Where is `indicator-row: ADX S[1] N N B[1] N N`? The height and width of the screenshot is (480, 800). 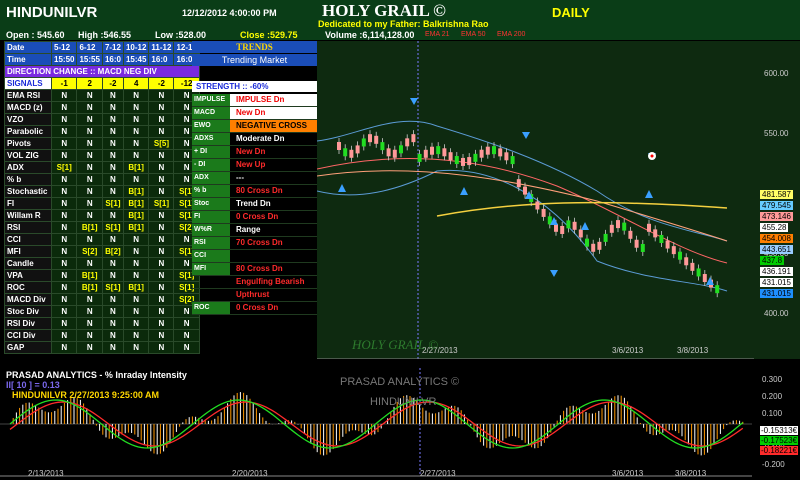
indicator-row: ADX S[1] N N B[1] N N is located at coordinates (102, 167).